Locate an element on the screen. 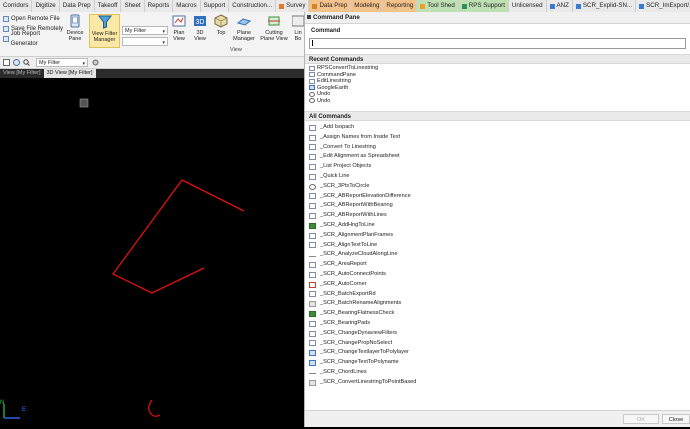 The image size is (690, 429). command-item: _SCR_ChangePropNoSelect is located at coordinates (497, 344).